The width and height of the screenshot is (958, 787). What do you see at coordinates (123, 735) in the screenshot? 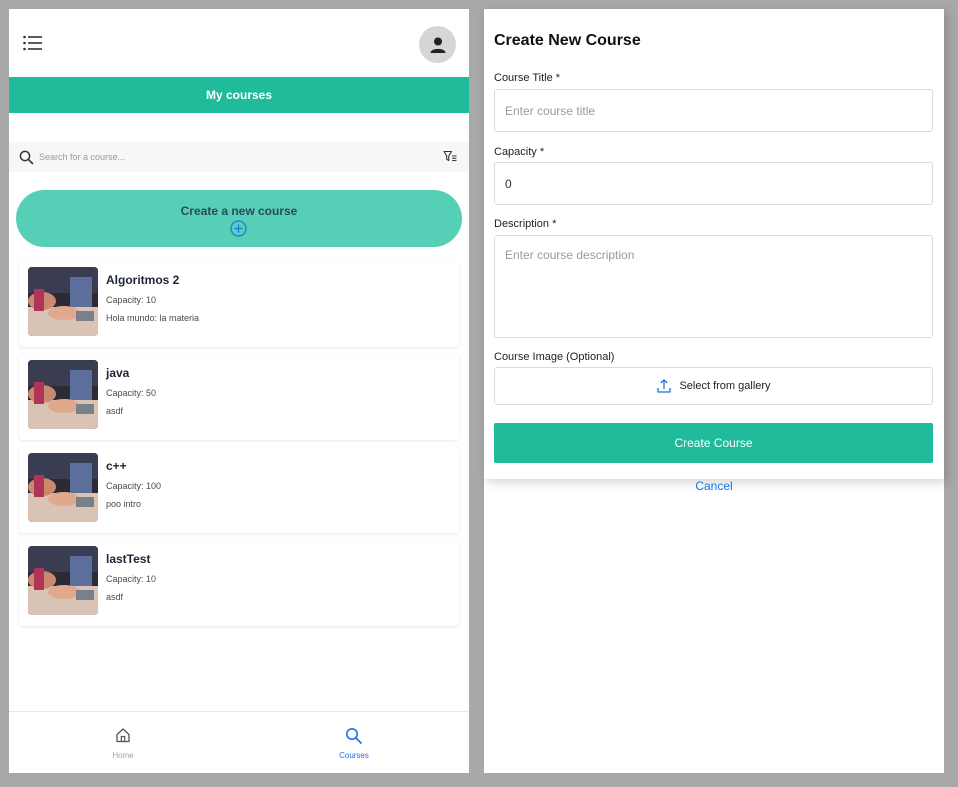
I see `home-icon` at bounding box center [123, 735].